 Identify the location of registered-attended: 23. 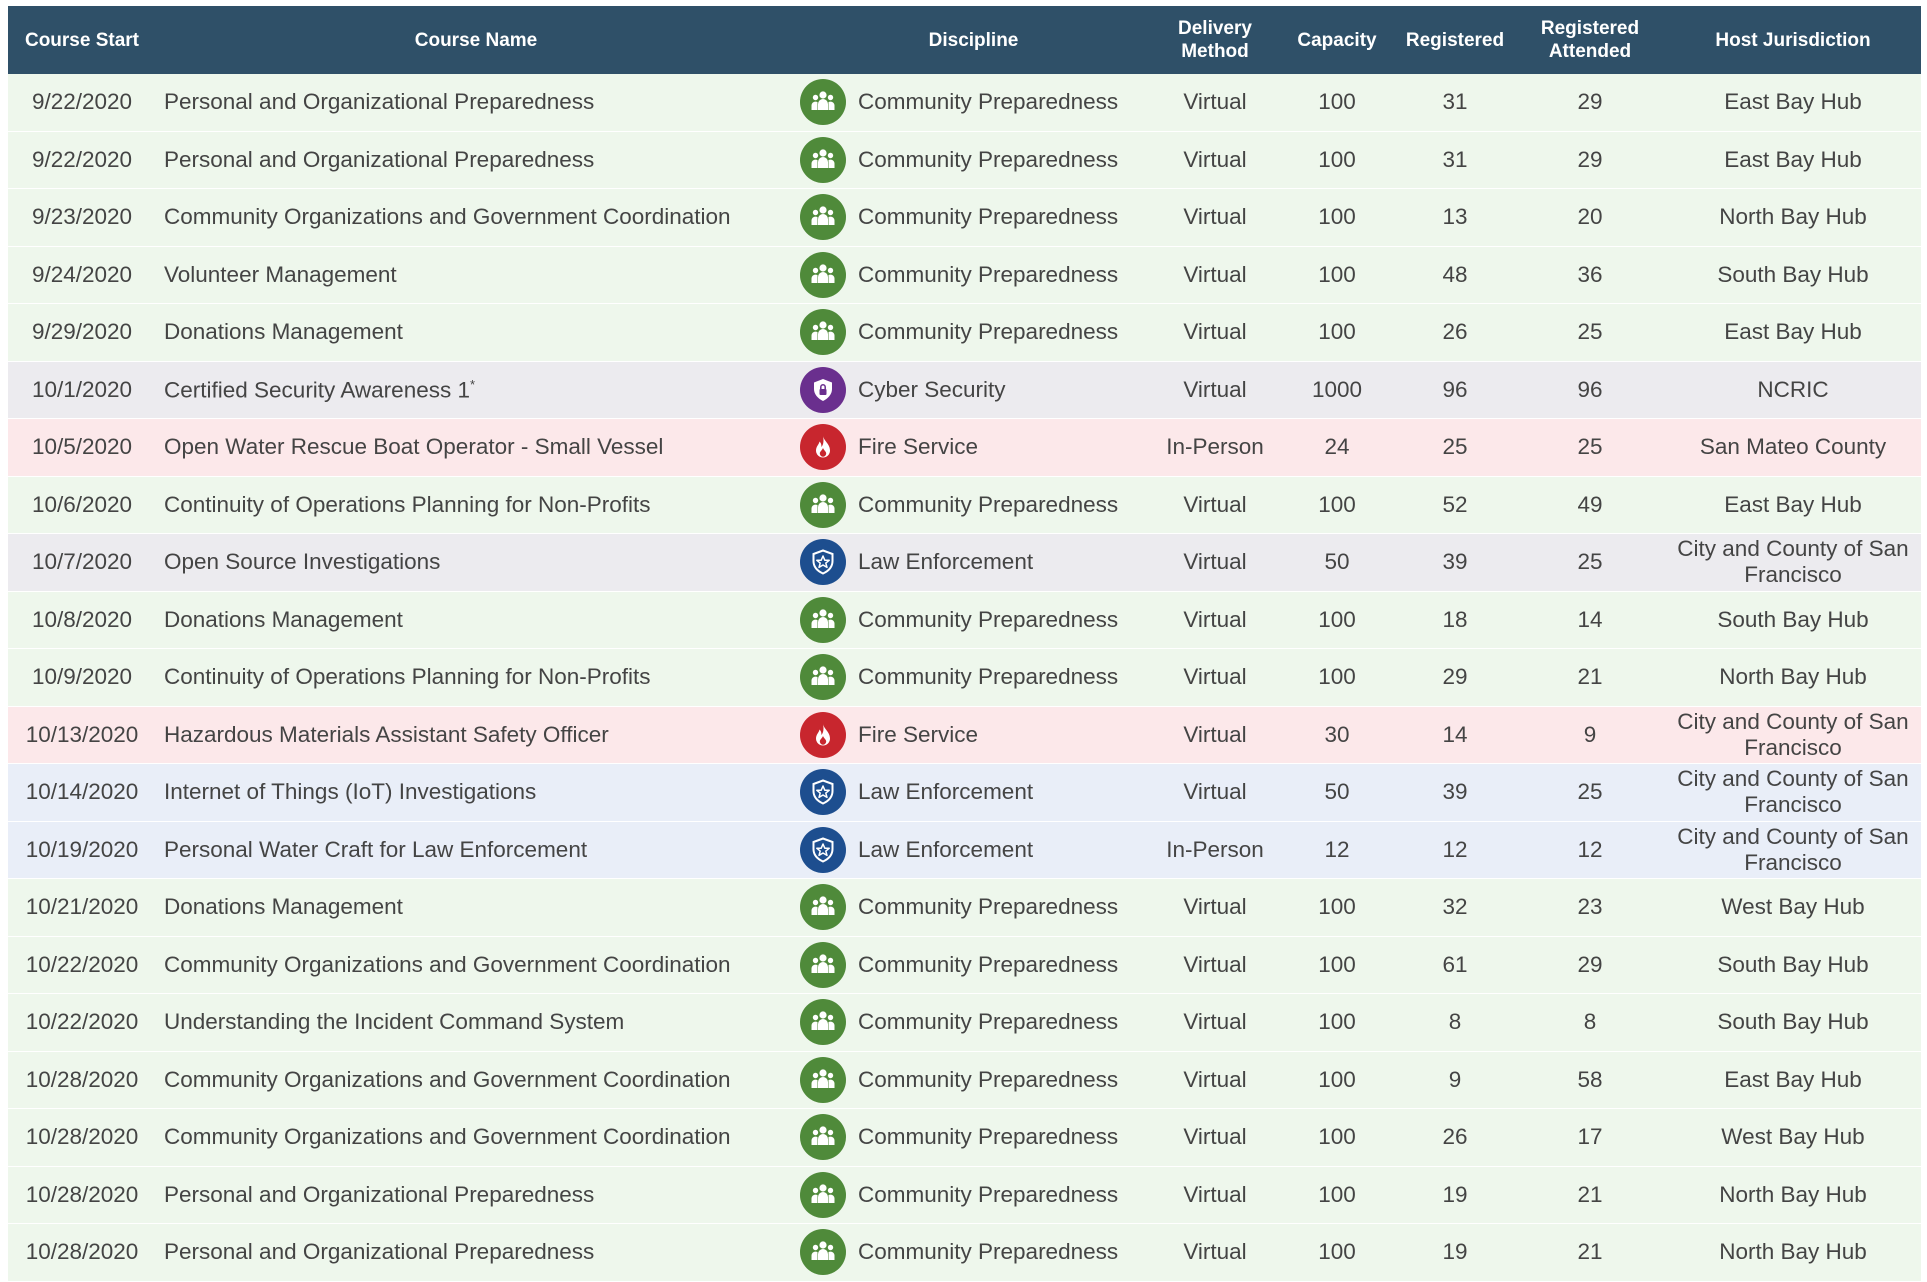
(1590, 907).